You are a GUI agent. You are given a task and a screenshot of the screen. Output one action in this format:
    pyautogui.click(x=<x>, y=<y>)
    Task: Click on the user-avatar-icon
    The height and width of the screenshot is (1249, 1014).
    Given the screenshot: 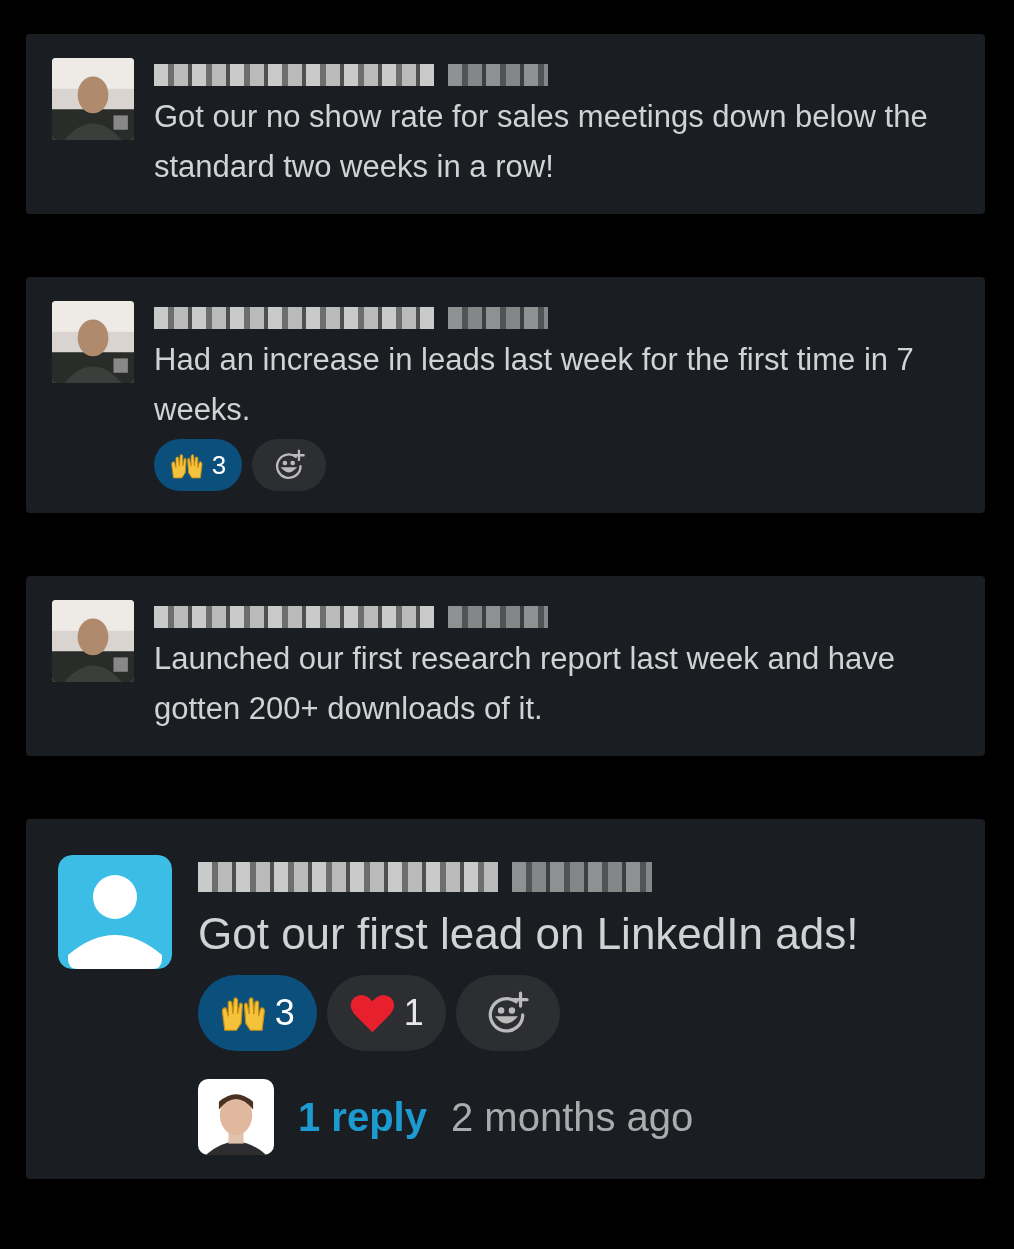 What is the action you would take?
    pyautogui.click(x=115, y=912)
    